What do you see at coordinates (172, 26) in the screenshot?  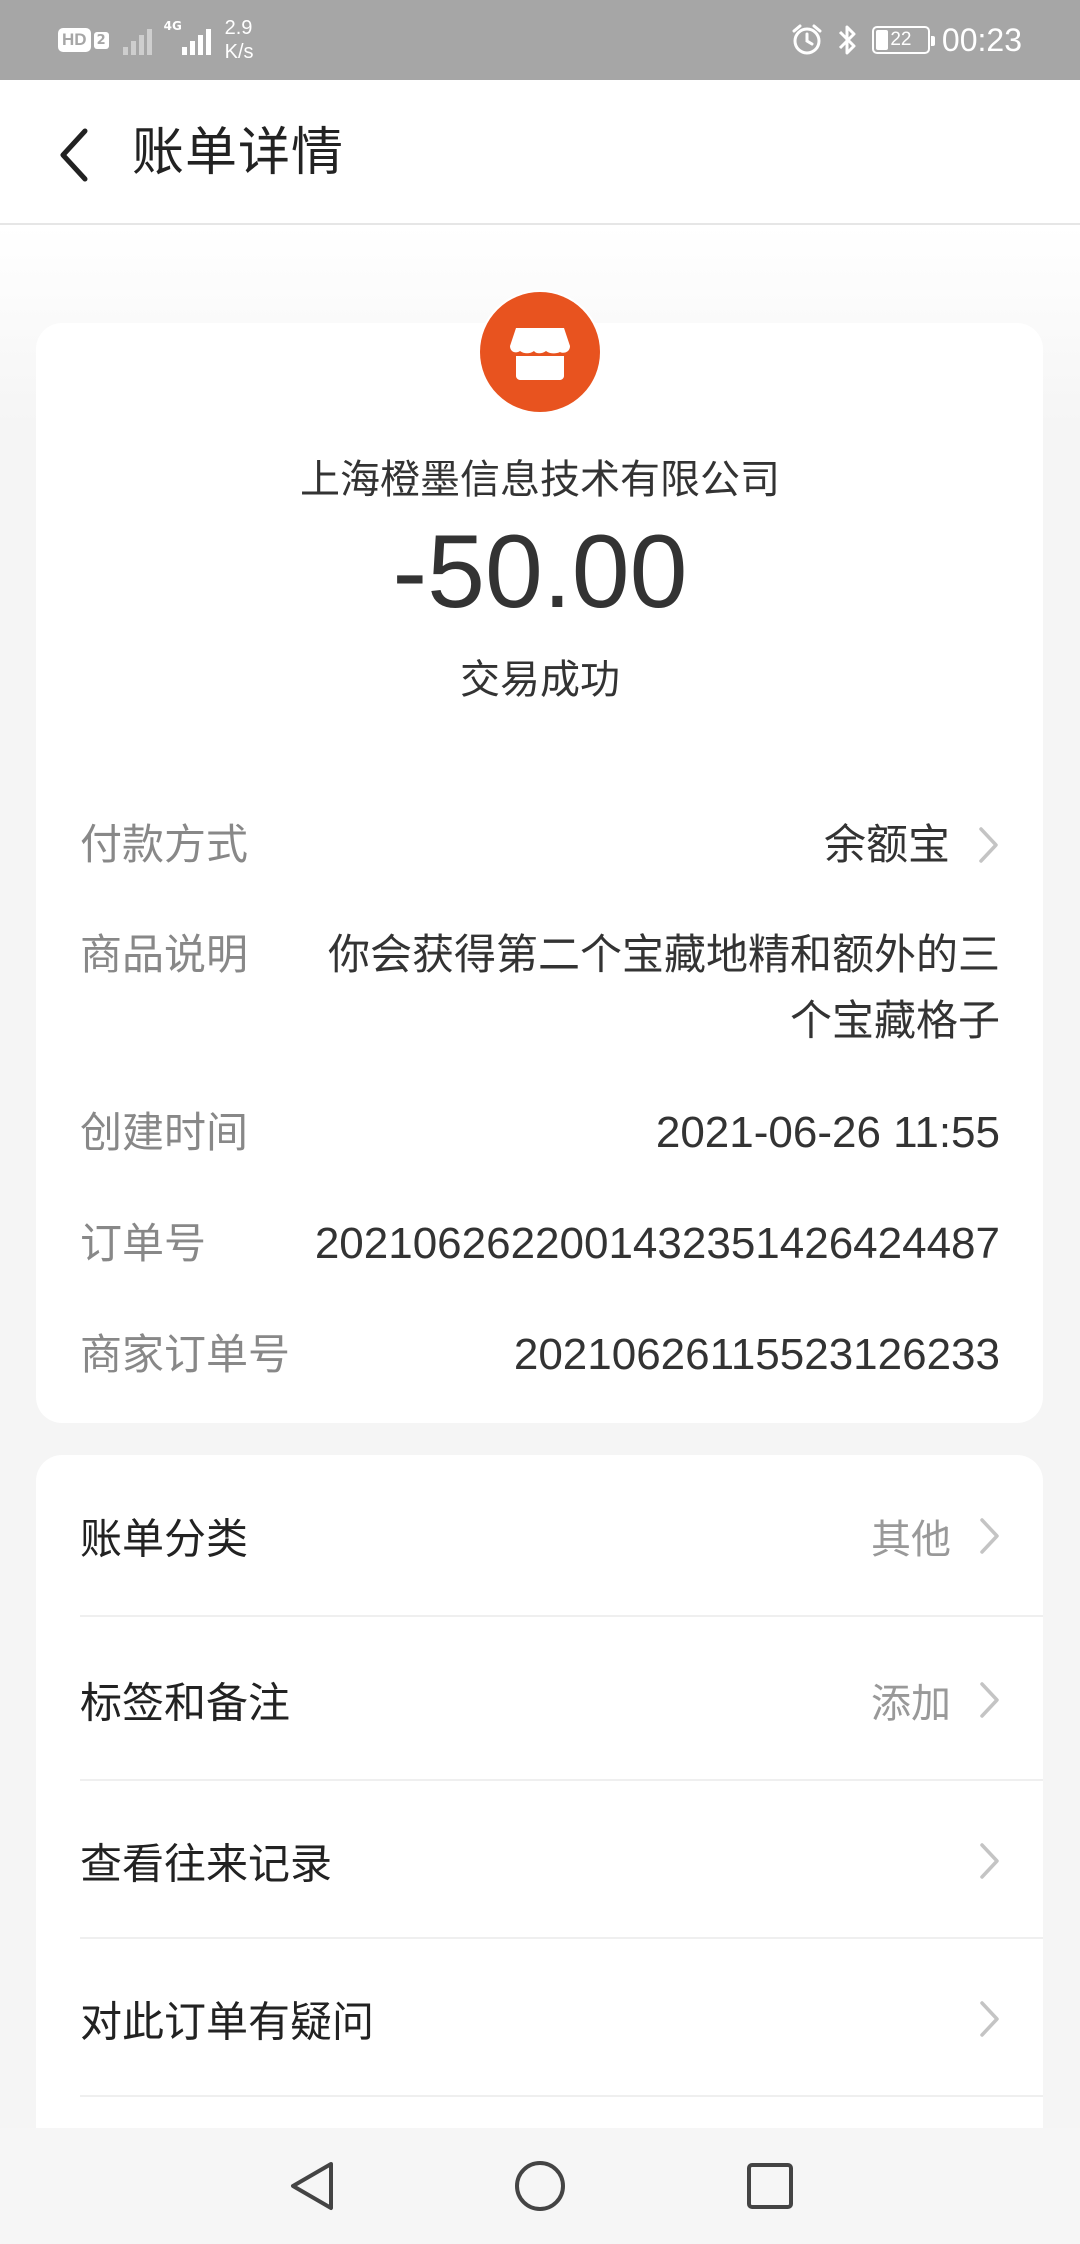 I see `network-type: 4G` at bounding box center [172, 26].